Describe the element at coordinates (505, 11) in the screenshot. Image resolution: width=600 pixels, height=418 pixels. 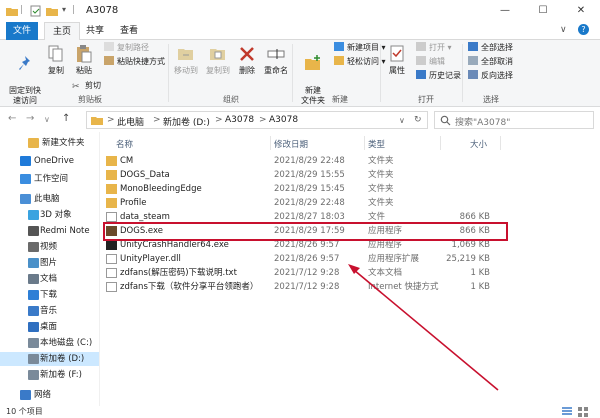
I see `minimize-button: —` at that location.